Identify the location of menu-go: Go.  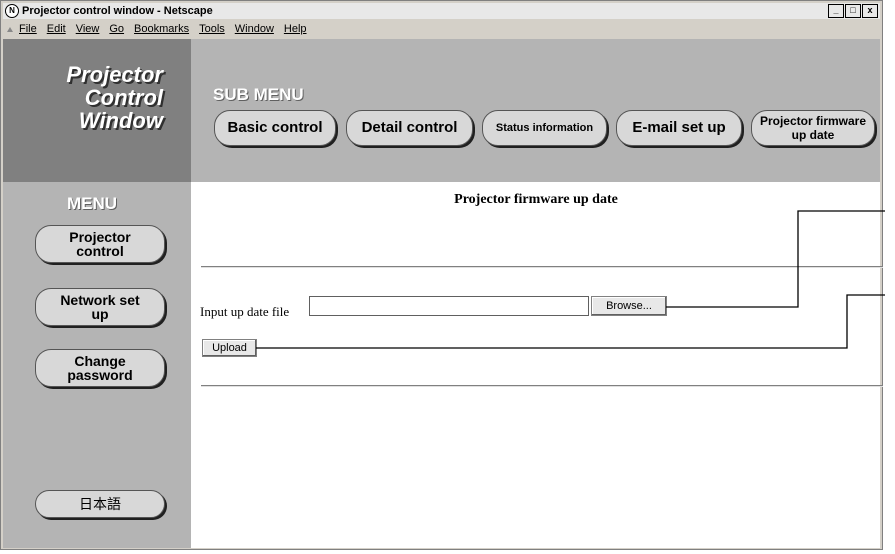
(116, 29).